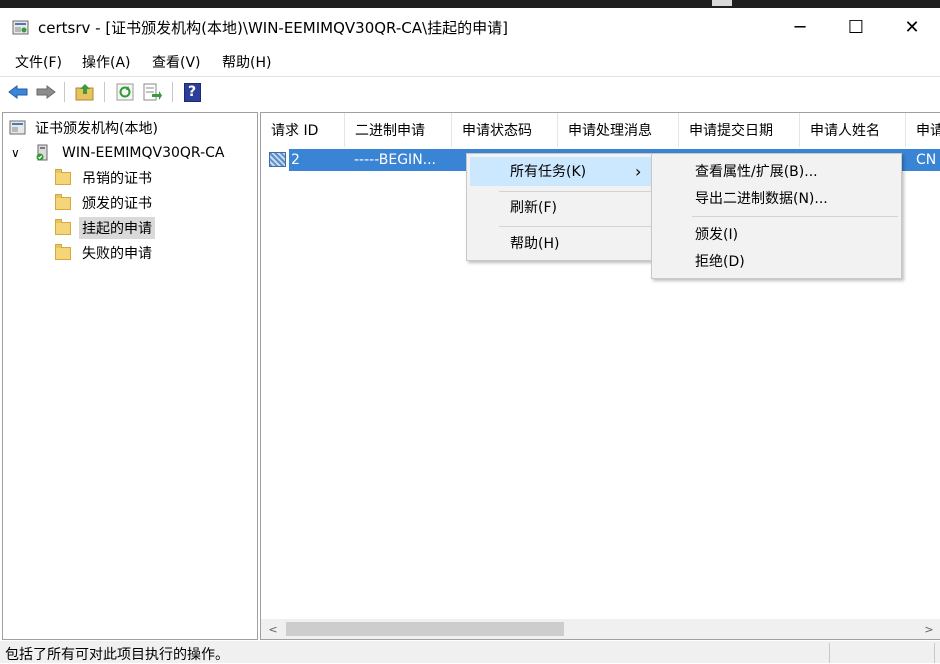  What do you see at coordinates (534, 243) in the screenshot?
I see `context-help: 帮助(H)` at bounding box center [534, 243].